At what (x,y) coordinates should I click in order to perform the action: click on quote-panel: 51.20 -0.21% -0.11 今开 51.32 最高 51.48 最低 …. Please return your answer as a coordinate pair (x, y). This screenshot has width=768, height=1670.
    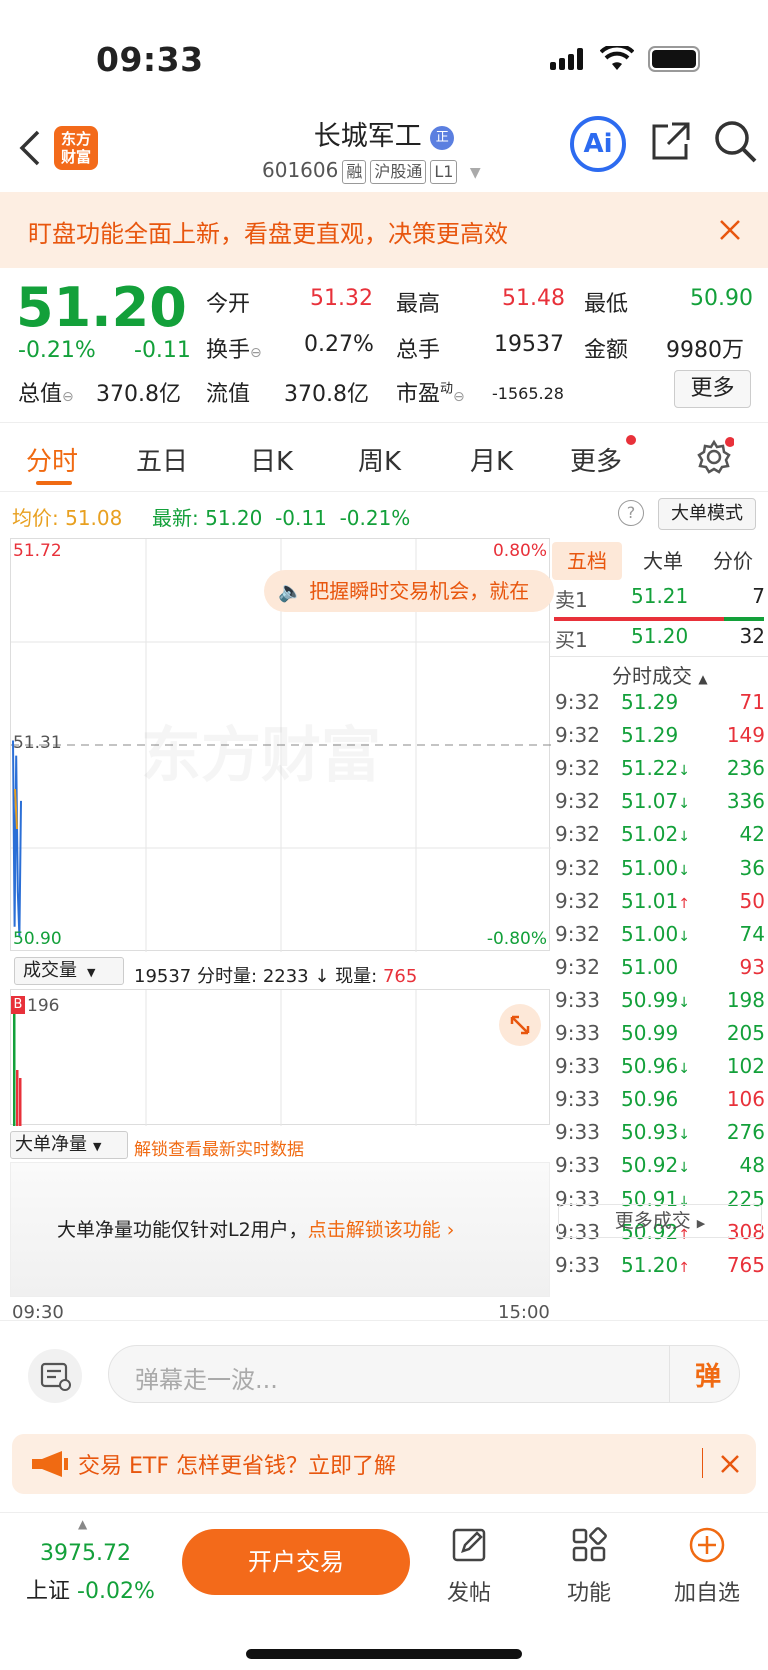
    Looking at the image, I should click on (384, 346).